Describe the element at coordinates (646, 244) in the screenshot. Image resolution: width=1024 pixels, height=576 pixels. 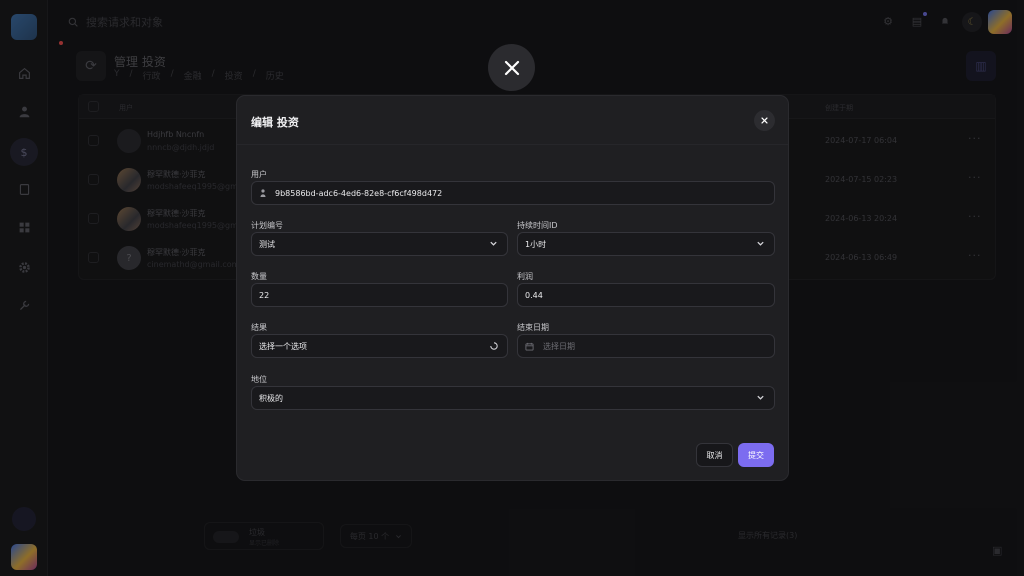
I see `duration-select: 1小时` at that location.